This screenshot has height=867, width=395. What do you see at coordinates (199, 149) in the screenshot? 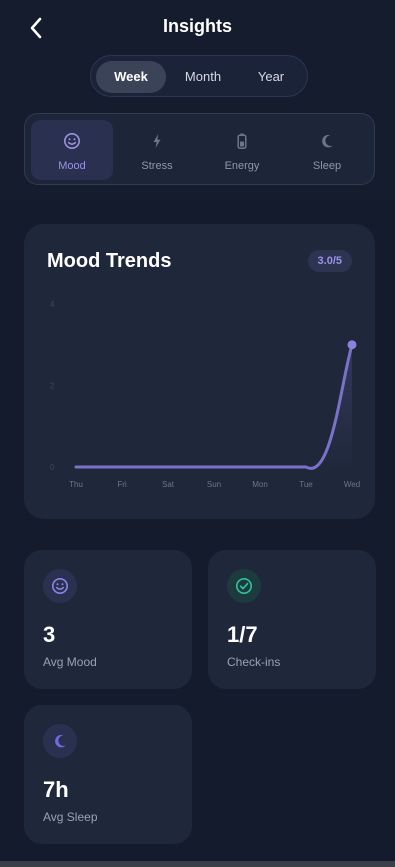
I see `metric-selector: Mood Stress Energy Sleep` at bounding box center [199, 149].